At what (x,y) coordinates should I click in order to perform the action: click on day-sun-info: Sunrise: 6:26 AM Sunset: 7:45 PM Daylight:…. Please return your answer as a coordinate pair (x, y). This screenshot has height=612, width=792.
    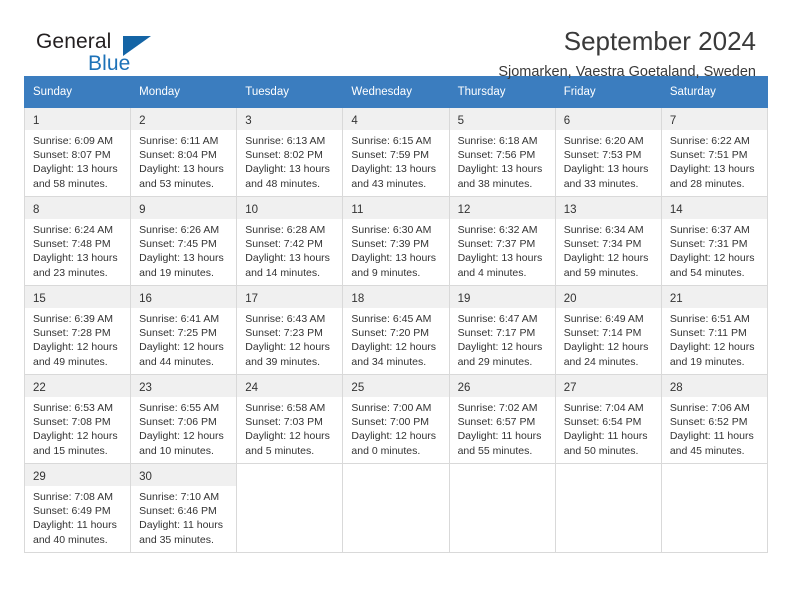
    Looking at the image, I should click on (183, 249).